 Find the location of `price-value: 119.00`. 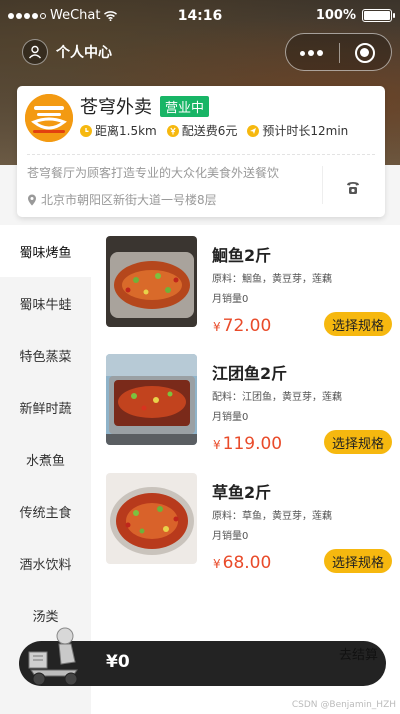

price-value: 119.00 is located at coordinates (252, 444).